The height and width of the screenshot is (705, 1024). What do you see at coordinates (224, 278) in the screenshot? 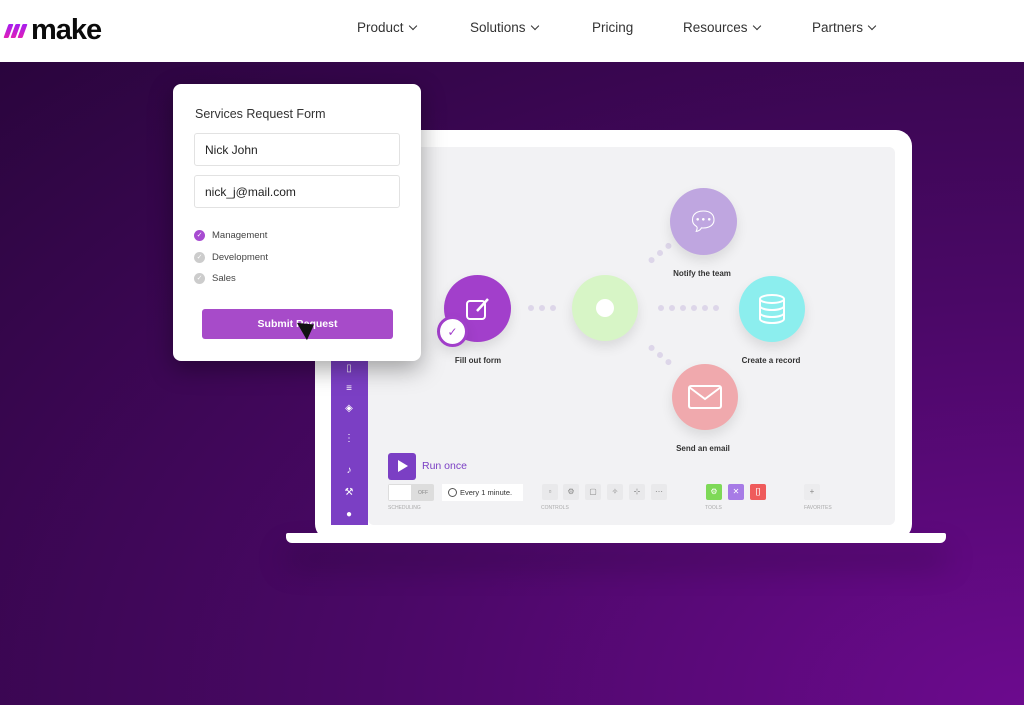
I see `option-label: Sales` at bounding box center [224, 278].